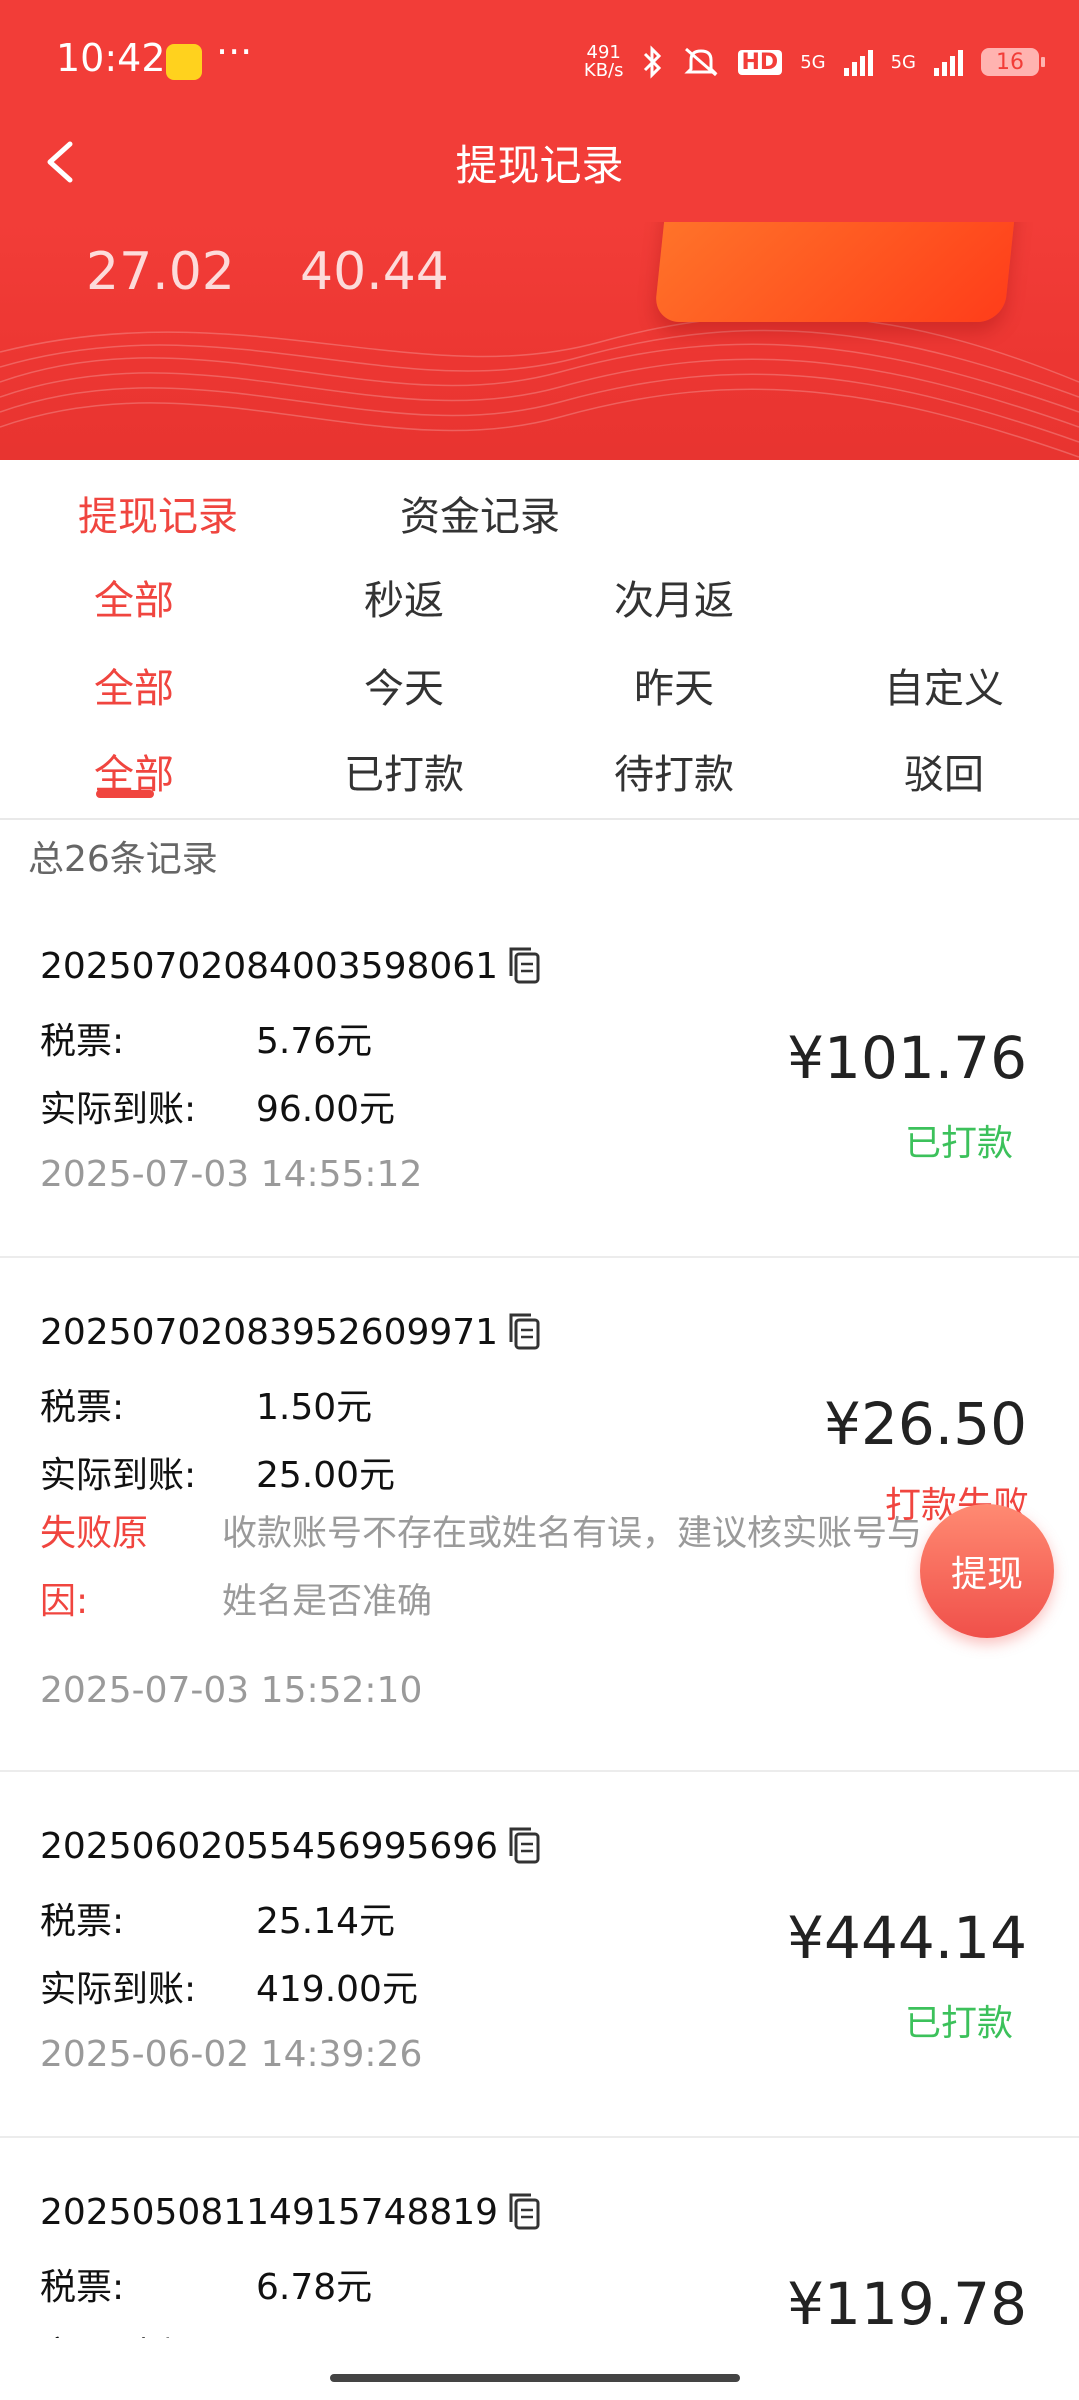  What do you see at coordinates (326, 1475) in the screenshot?
I see `actual-value: 25.00元` at bounding box center [326, 1475].